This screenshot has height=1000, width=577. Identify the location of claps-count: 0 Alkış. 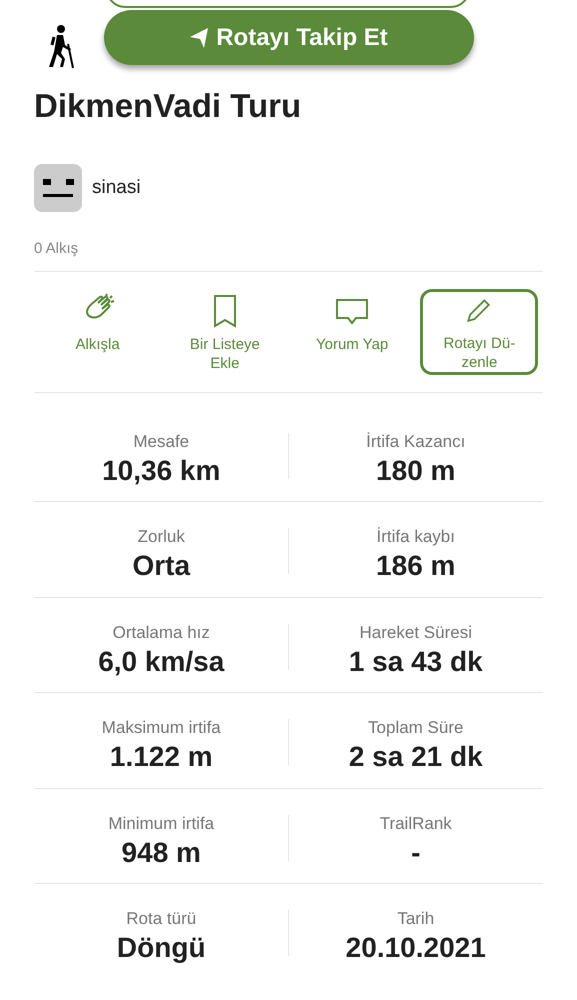
(57, 249).